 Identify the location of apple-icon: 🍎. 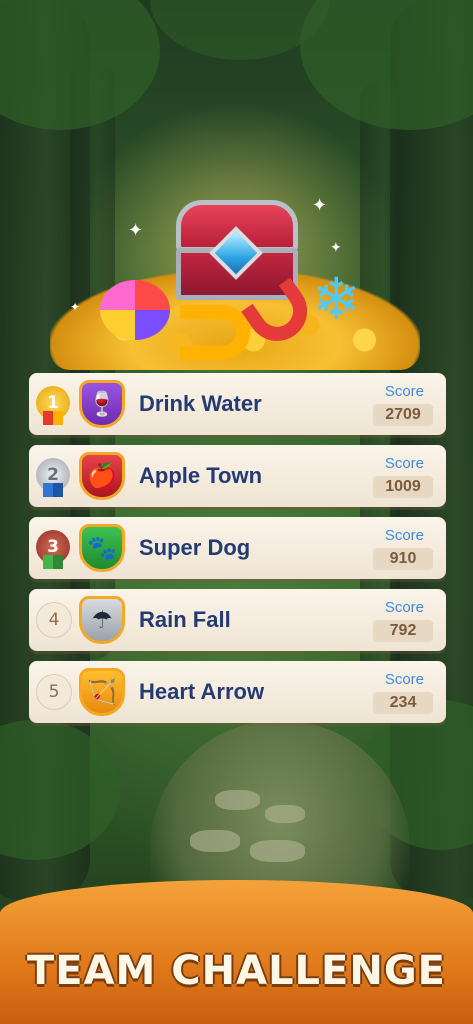
(102, 476).